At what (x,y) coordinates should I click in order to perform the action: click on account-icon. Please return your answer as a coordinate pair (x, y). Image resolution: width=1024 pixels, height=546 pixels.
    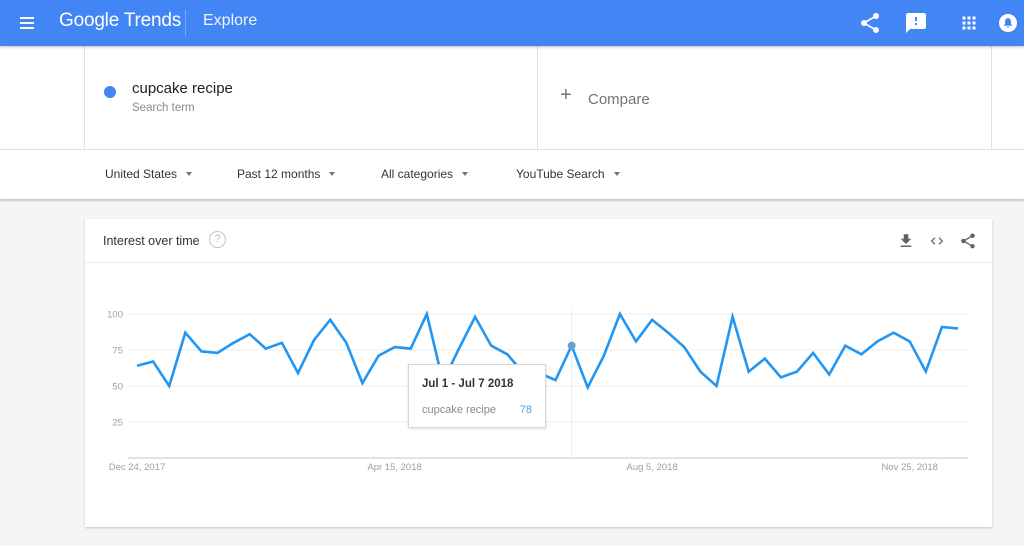
    Looking at the image, I should click on (1008, 23).